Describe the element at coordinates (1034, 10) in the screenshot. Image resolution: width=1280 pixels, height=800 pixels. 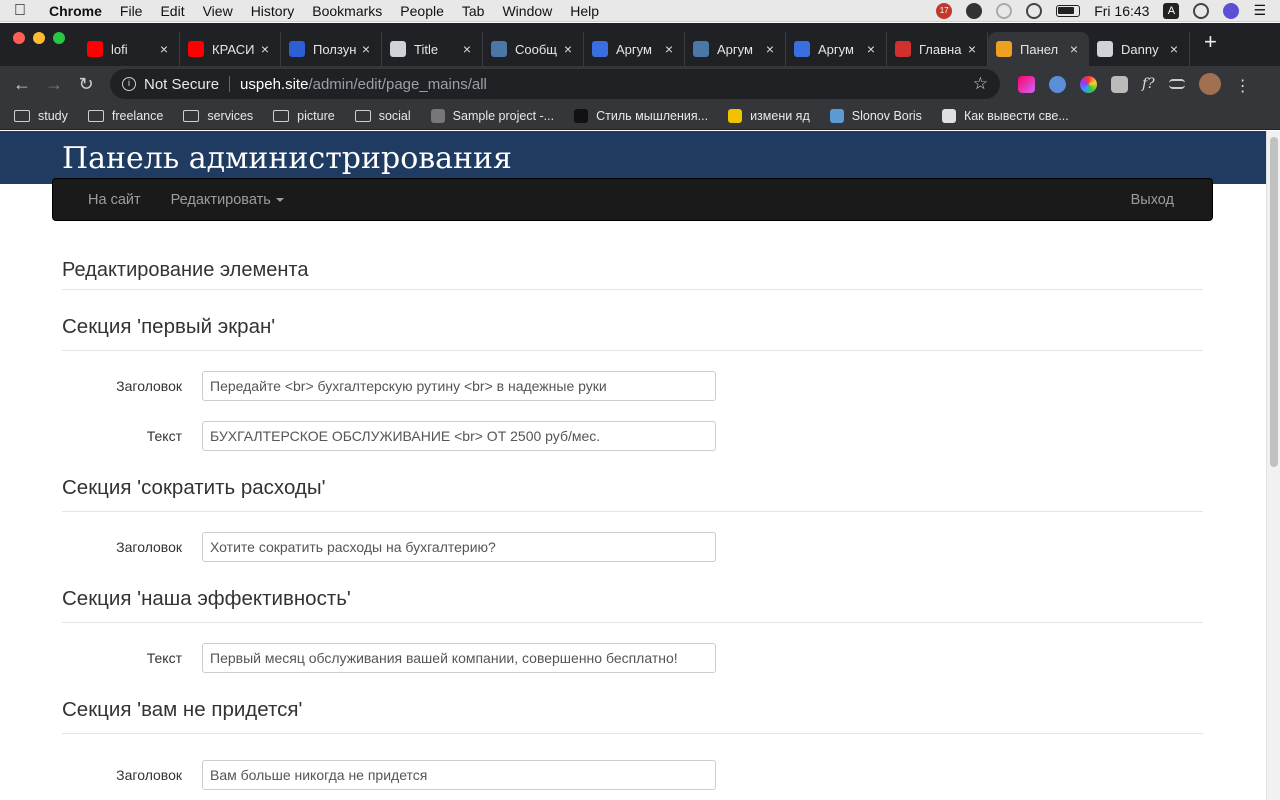
I see `wifi-icon` at that location.